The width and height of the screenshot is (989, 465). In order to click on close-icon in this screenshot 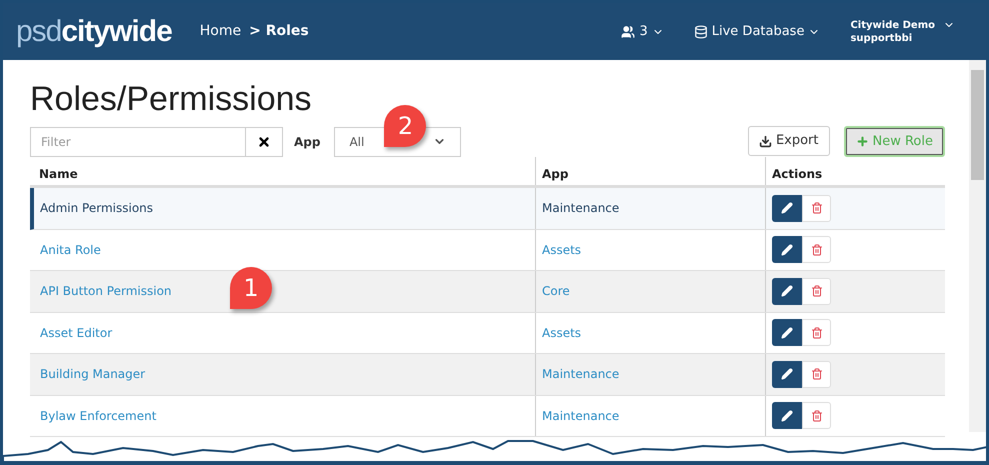, I will do `click(264, 141)`.